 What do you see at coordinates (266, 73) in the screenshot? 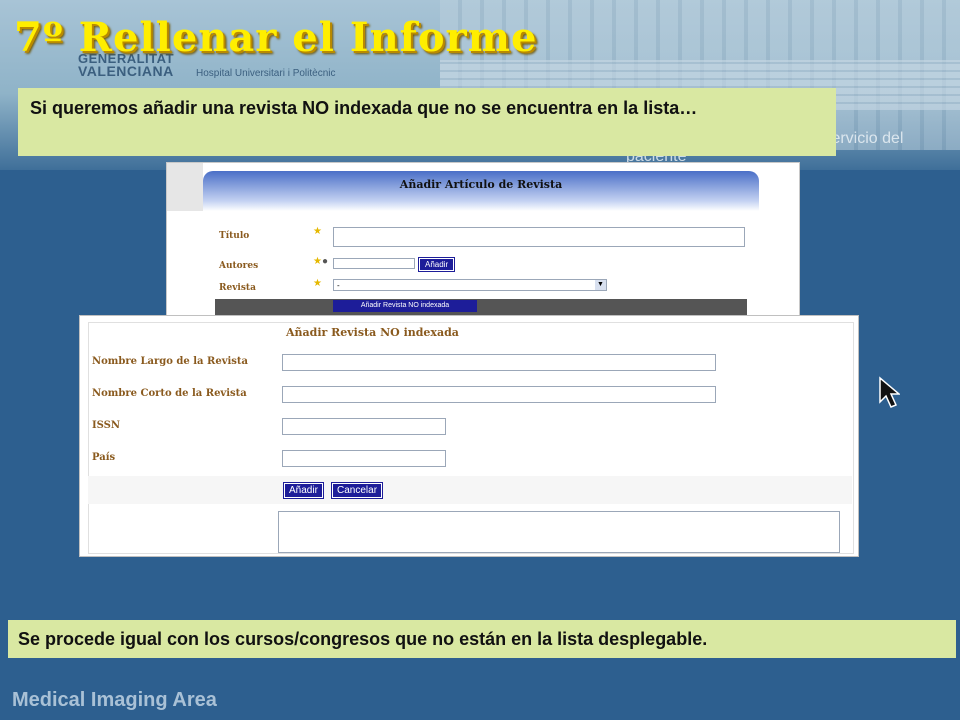
I see `hospital-logo: Hospital Universitari i Politècnic` at bounding box center [266, 73].